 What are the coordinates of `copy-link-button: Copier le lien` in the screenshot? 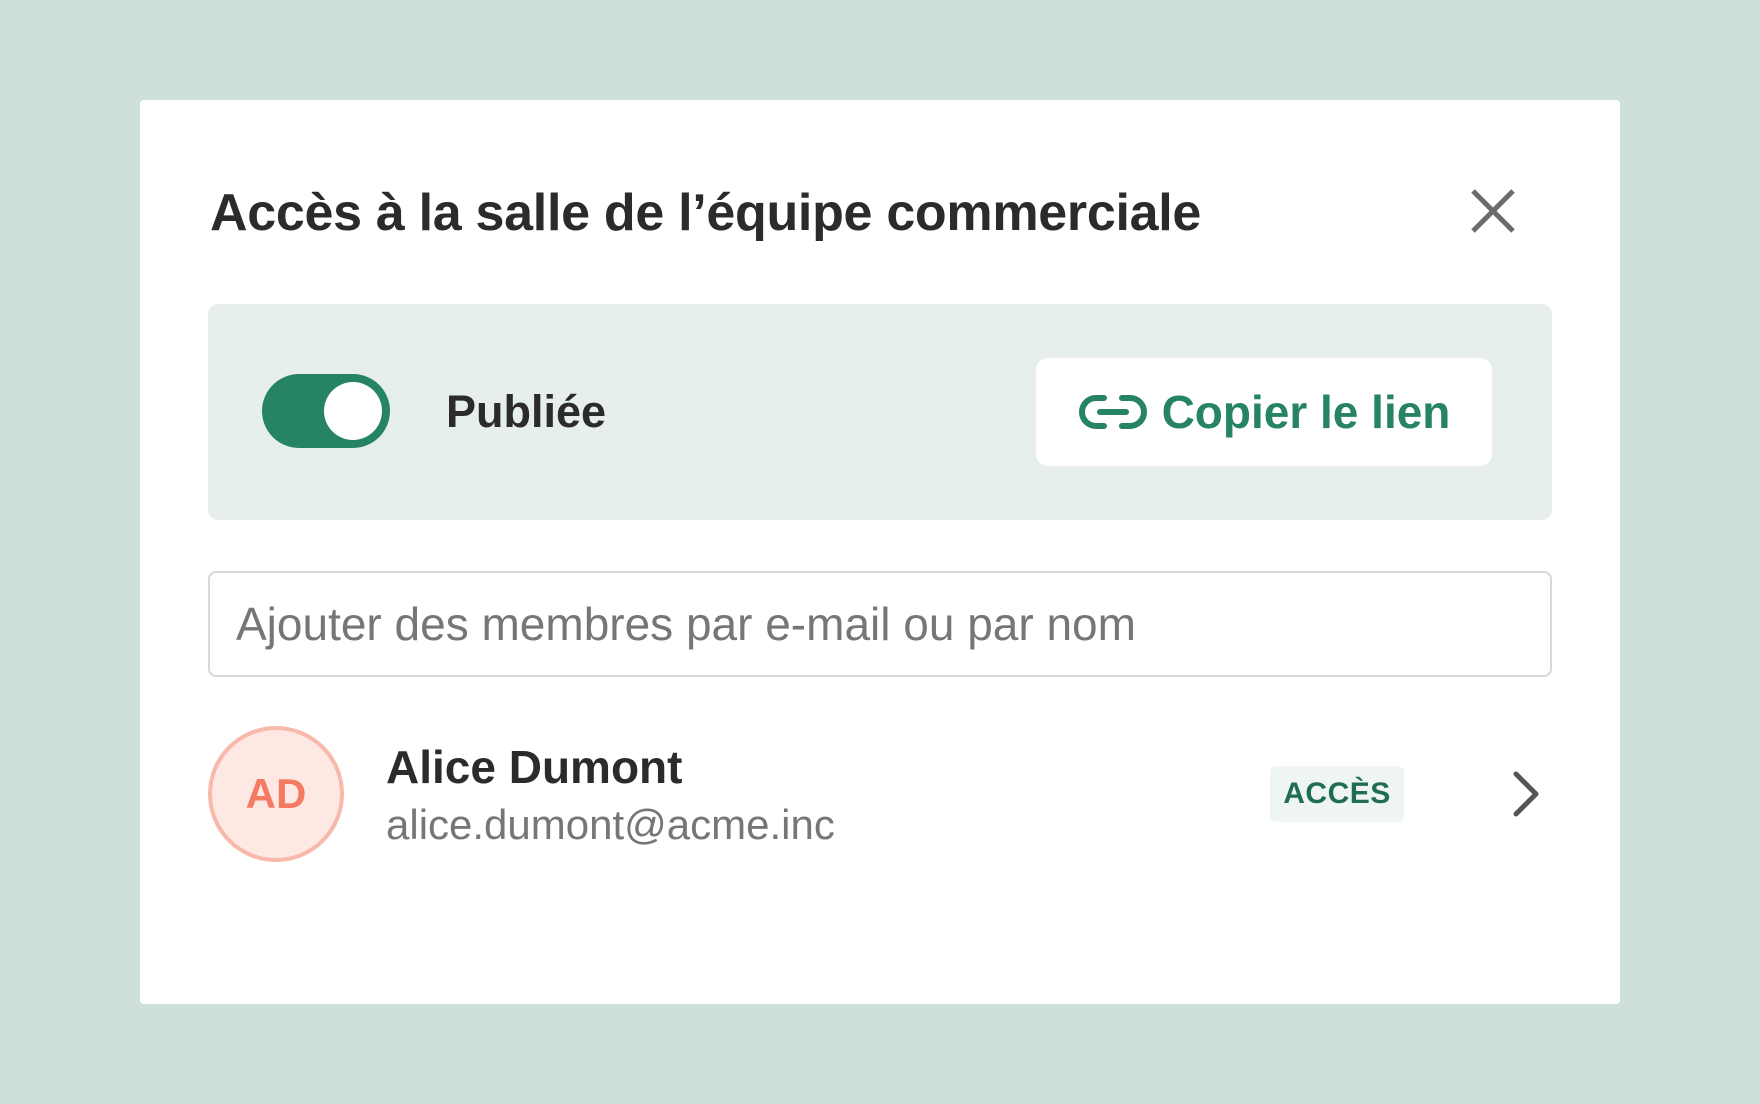 It's located at (1264, 412).